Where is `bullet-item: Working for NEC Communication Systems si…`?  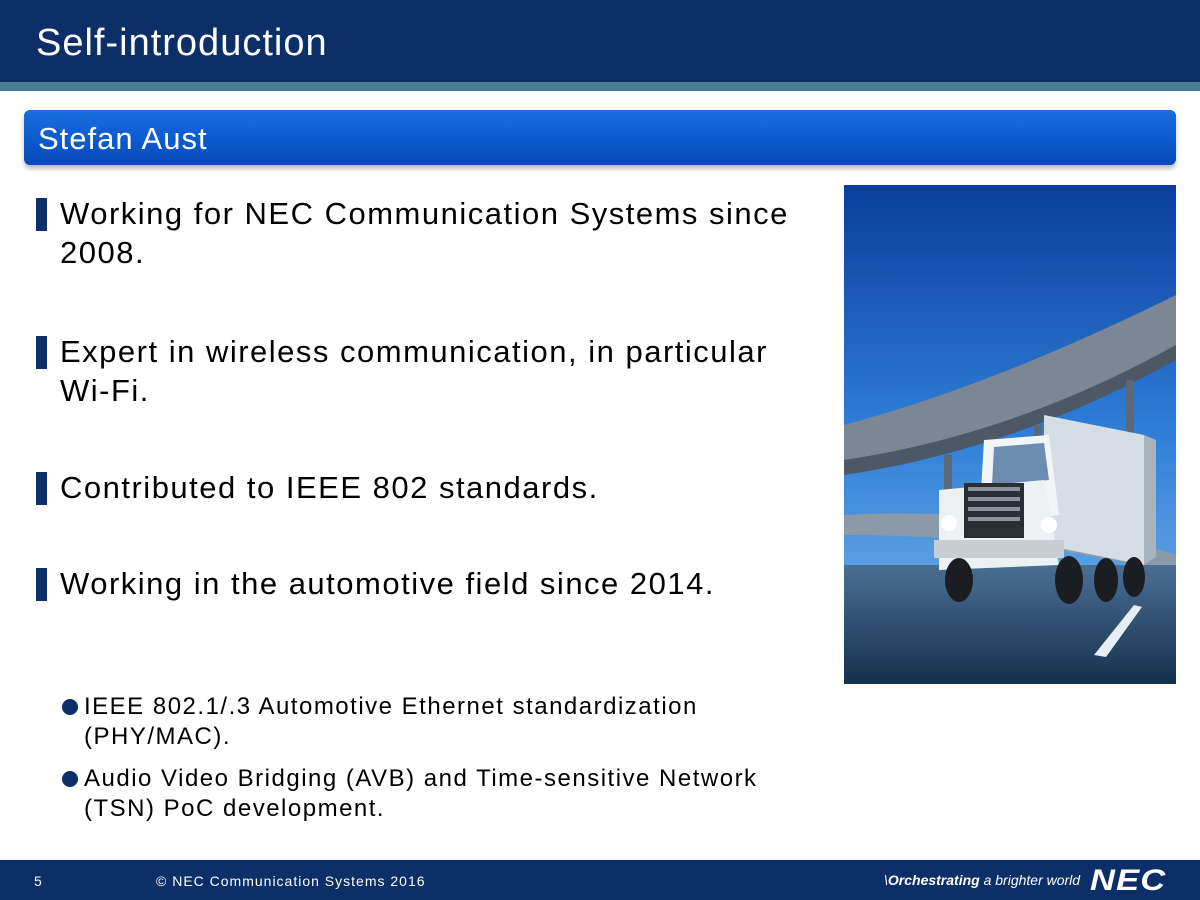 bullet-item: Working for NEC Communication Systems si… is located at coordinates (416, 233).